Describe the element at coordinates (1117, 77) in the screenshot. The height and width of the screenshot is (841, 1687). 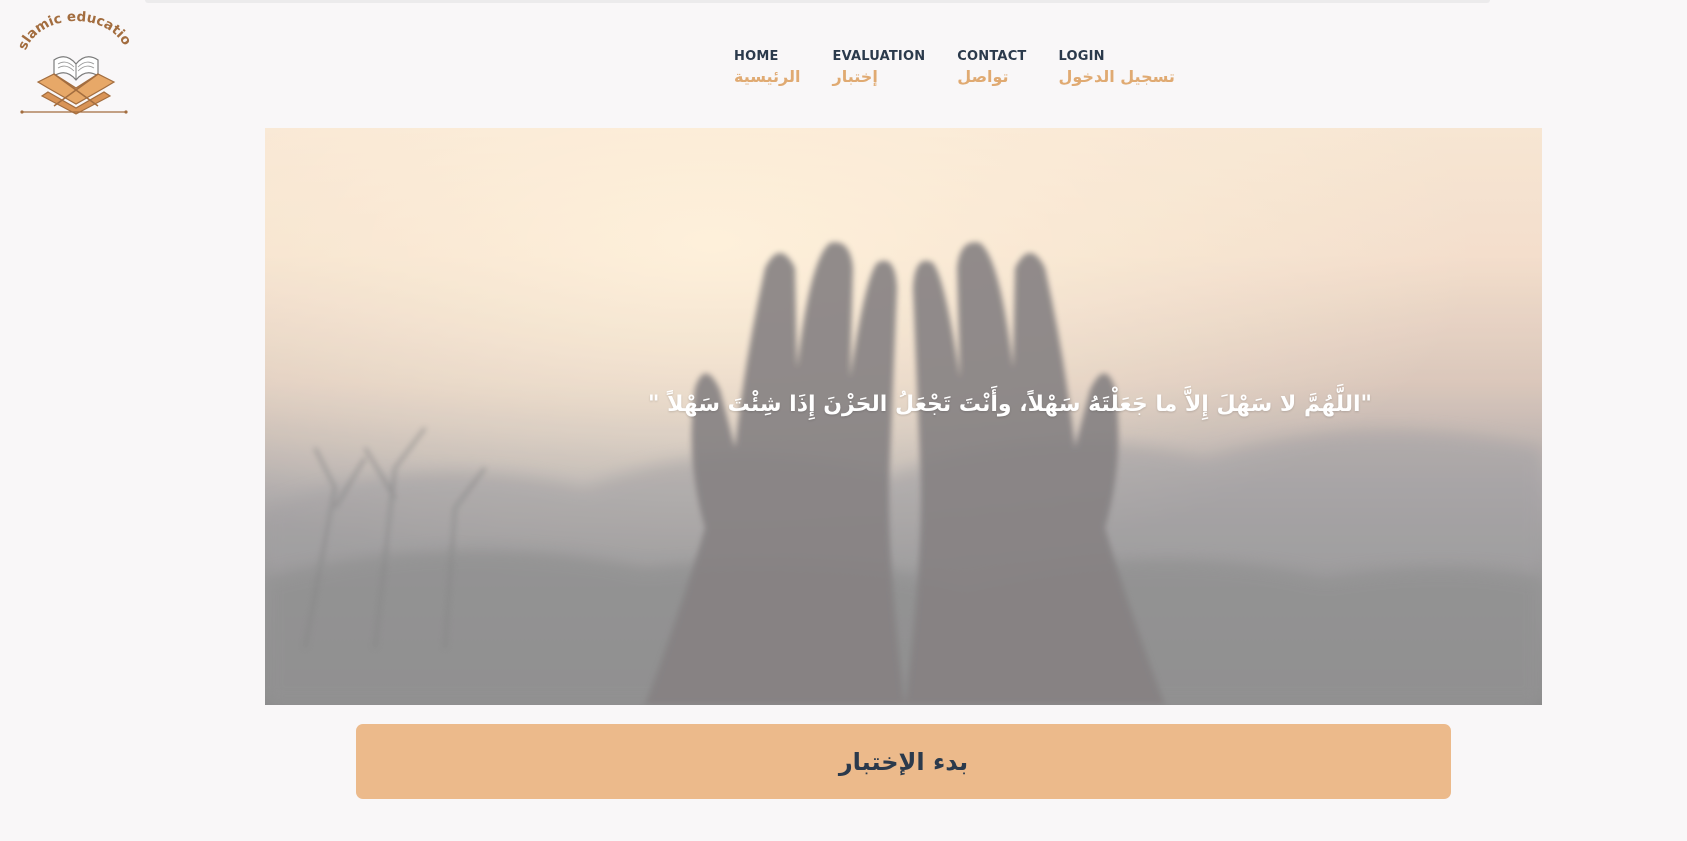
I see `nav-login-label-ar: تسجيل الدخول` at that location.